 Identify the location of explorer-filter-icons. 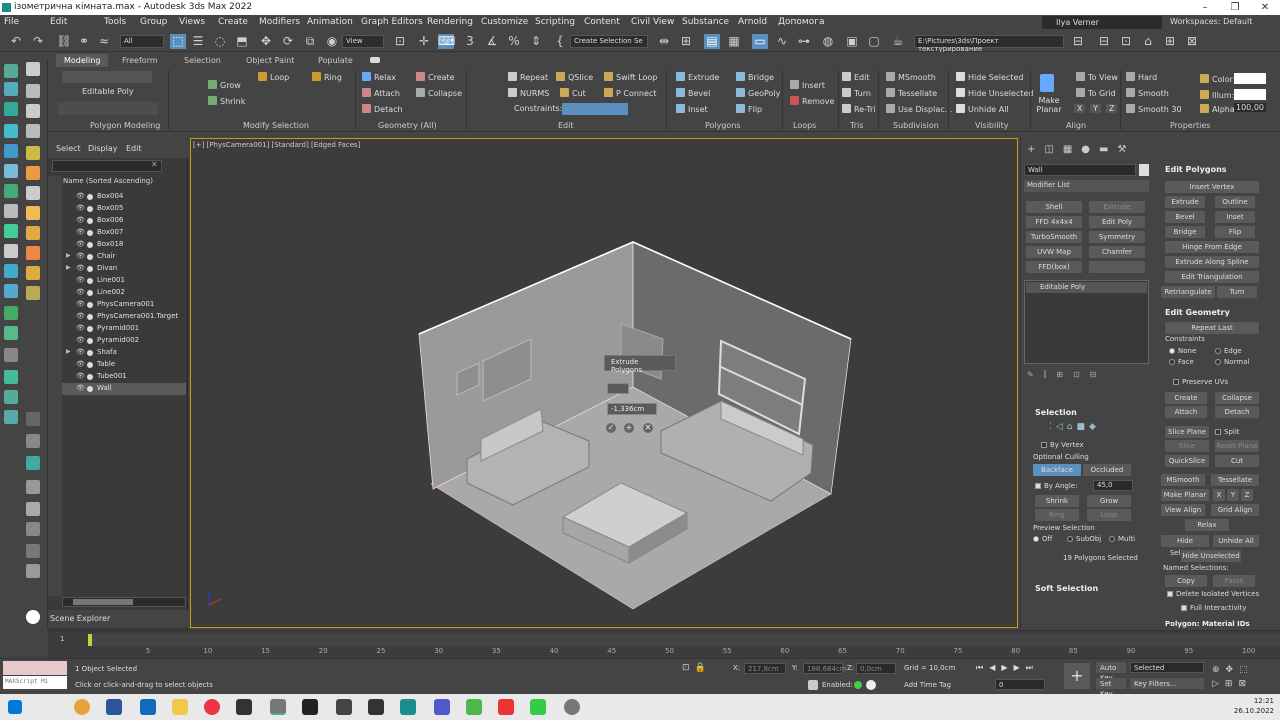
(55, 386).